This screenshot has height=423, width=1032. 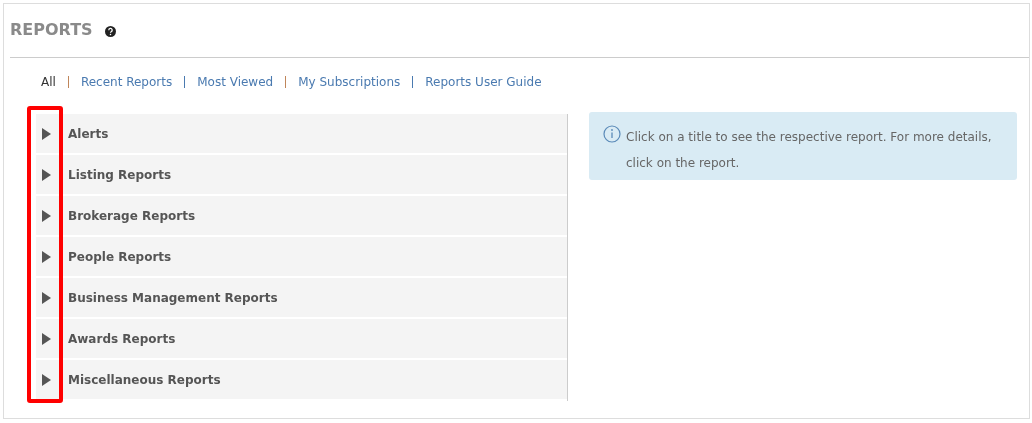 What do you see at coordinates (235, 82) in the screenshot?
I see `report-tab: Most Viewed` at bounding box center [235, 82].